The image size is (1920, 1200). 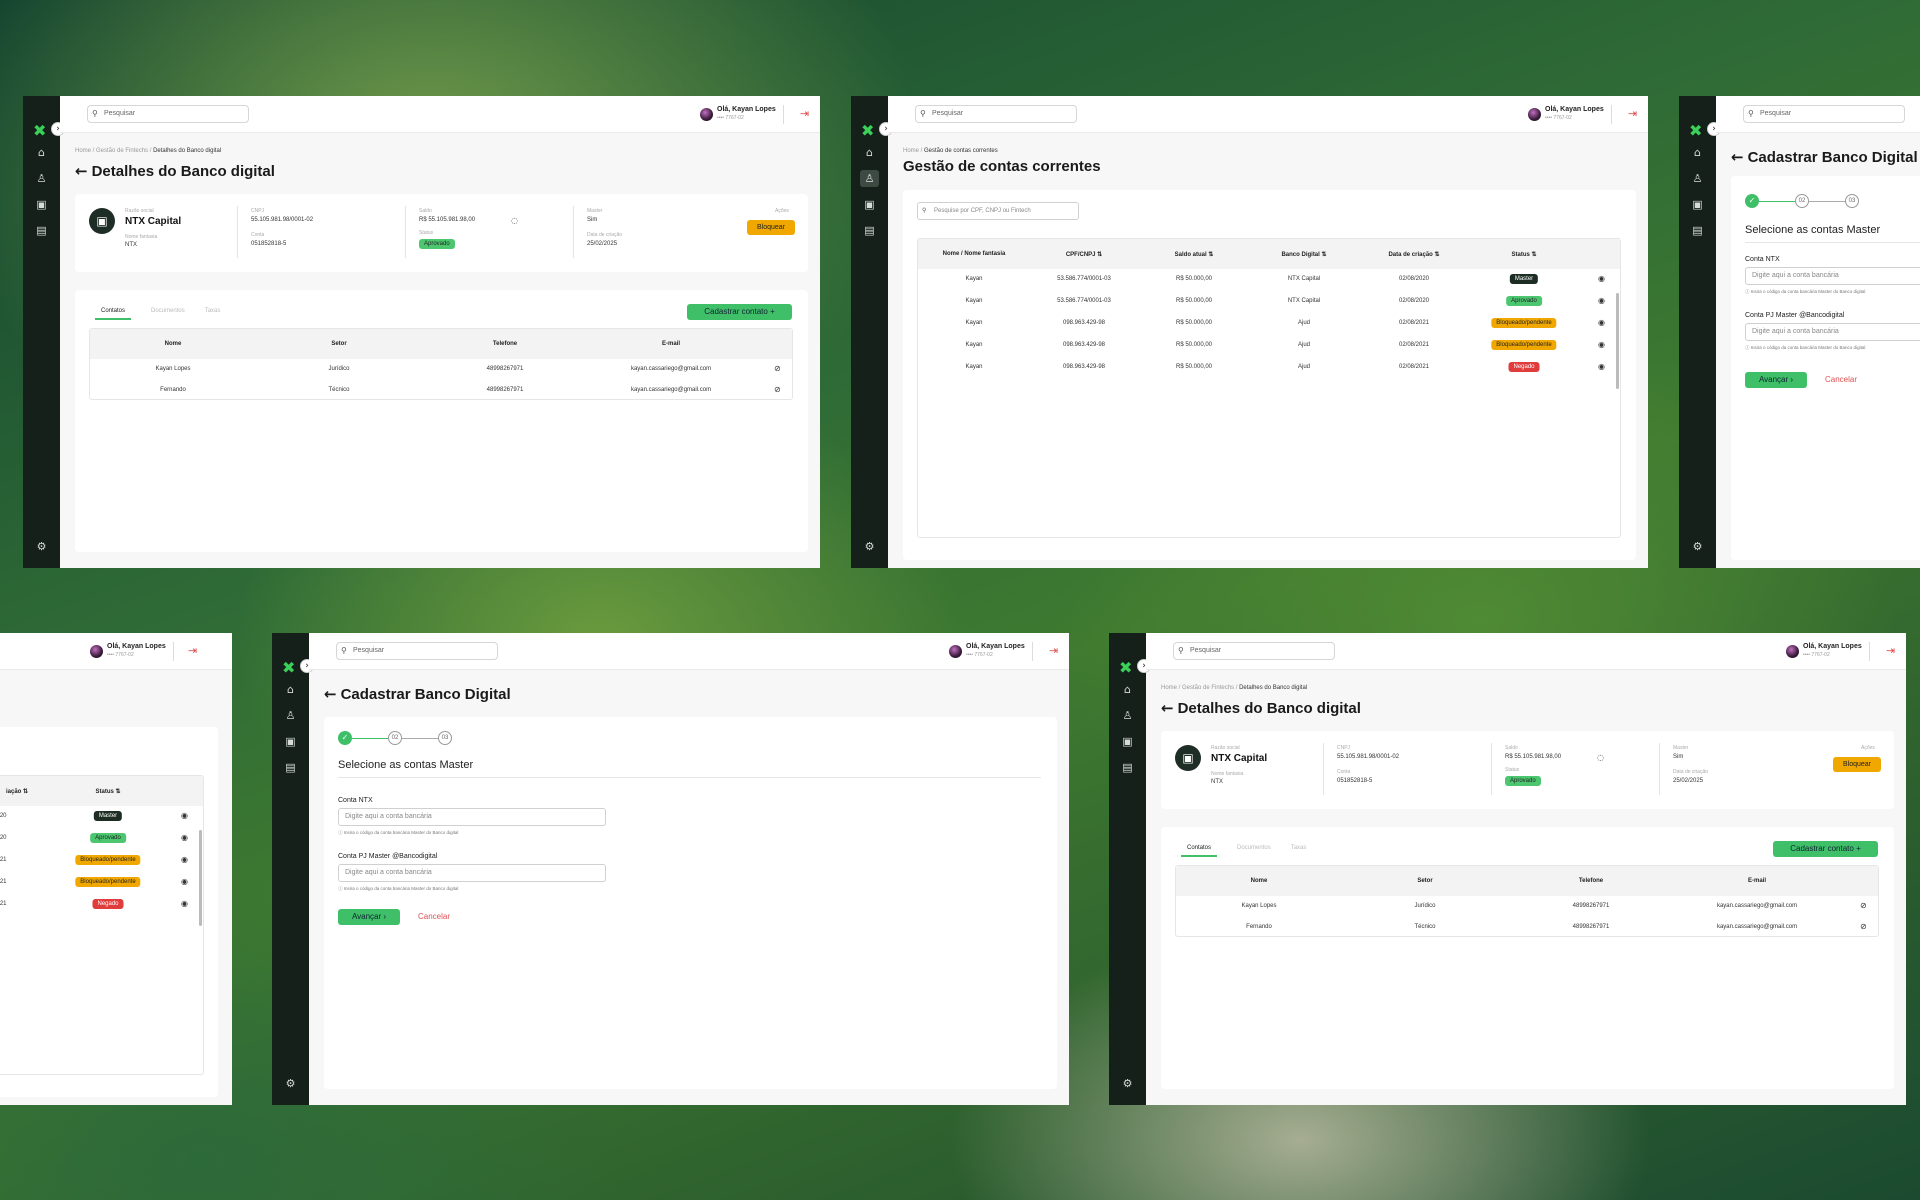 I want to click on table-cell: 53.586.774/0001-03, so click(x=1084, y=279).